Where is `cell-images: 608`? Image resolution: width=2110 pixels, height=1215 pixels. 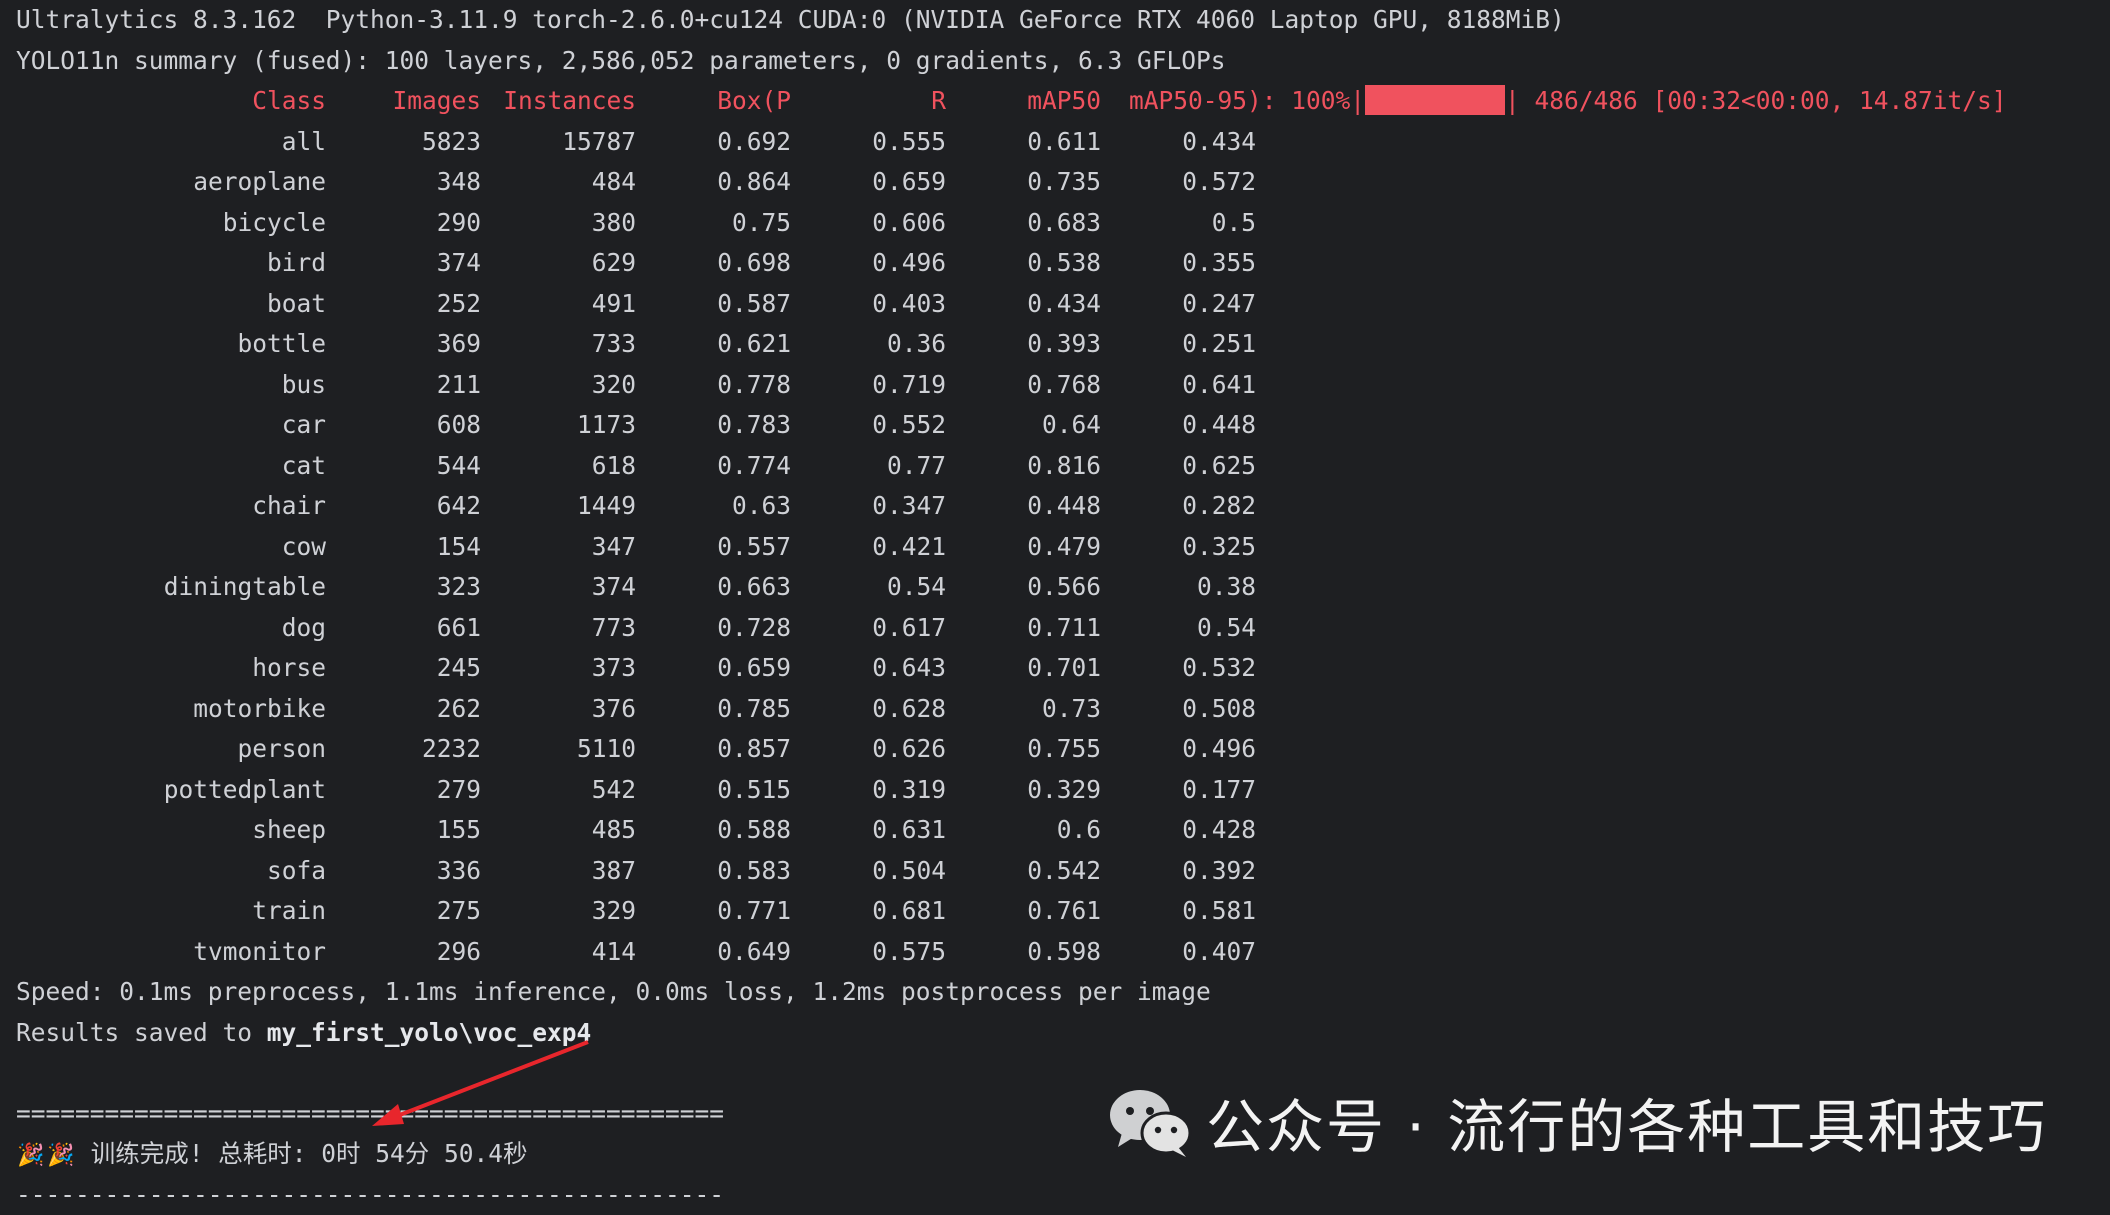 cell-images: 608 is located at coordinates (403, 425).